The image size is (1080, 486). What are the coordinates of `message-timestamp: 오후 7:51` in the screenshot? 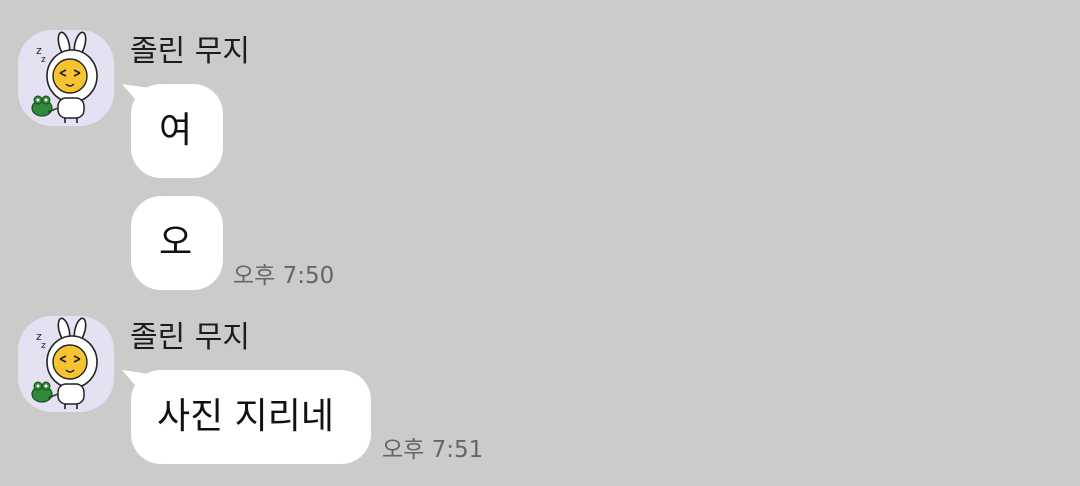 It's located at (433, 450).